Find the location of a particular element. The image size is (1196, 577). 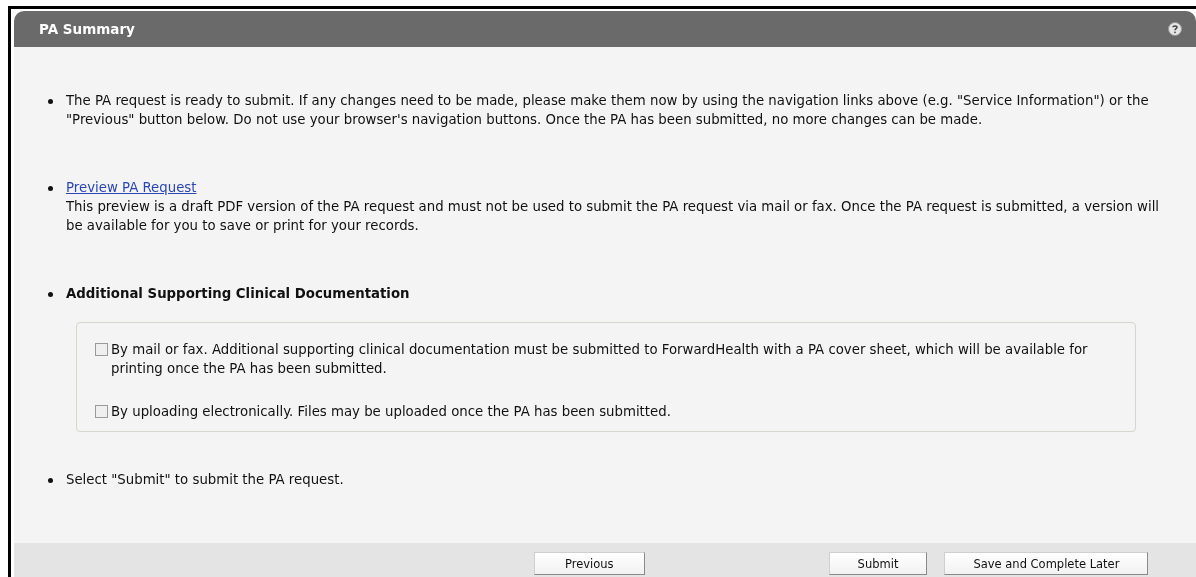

help-icon is located at coordinates (1175, 29).